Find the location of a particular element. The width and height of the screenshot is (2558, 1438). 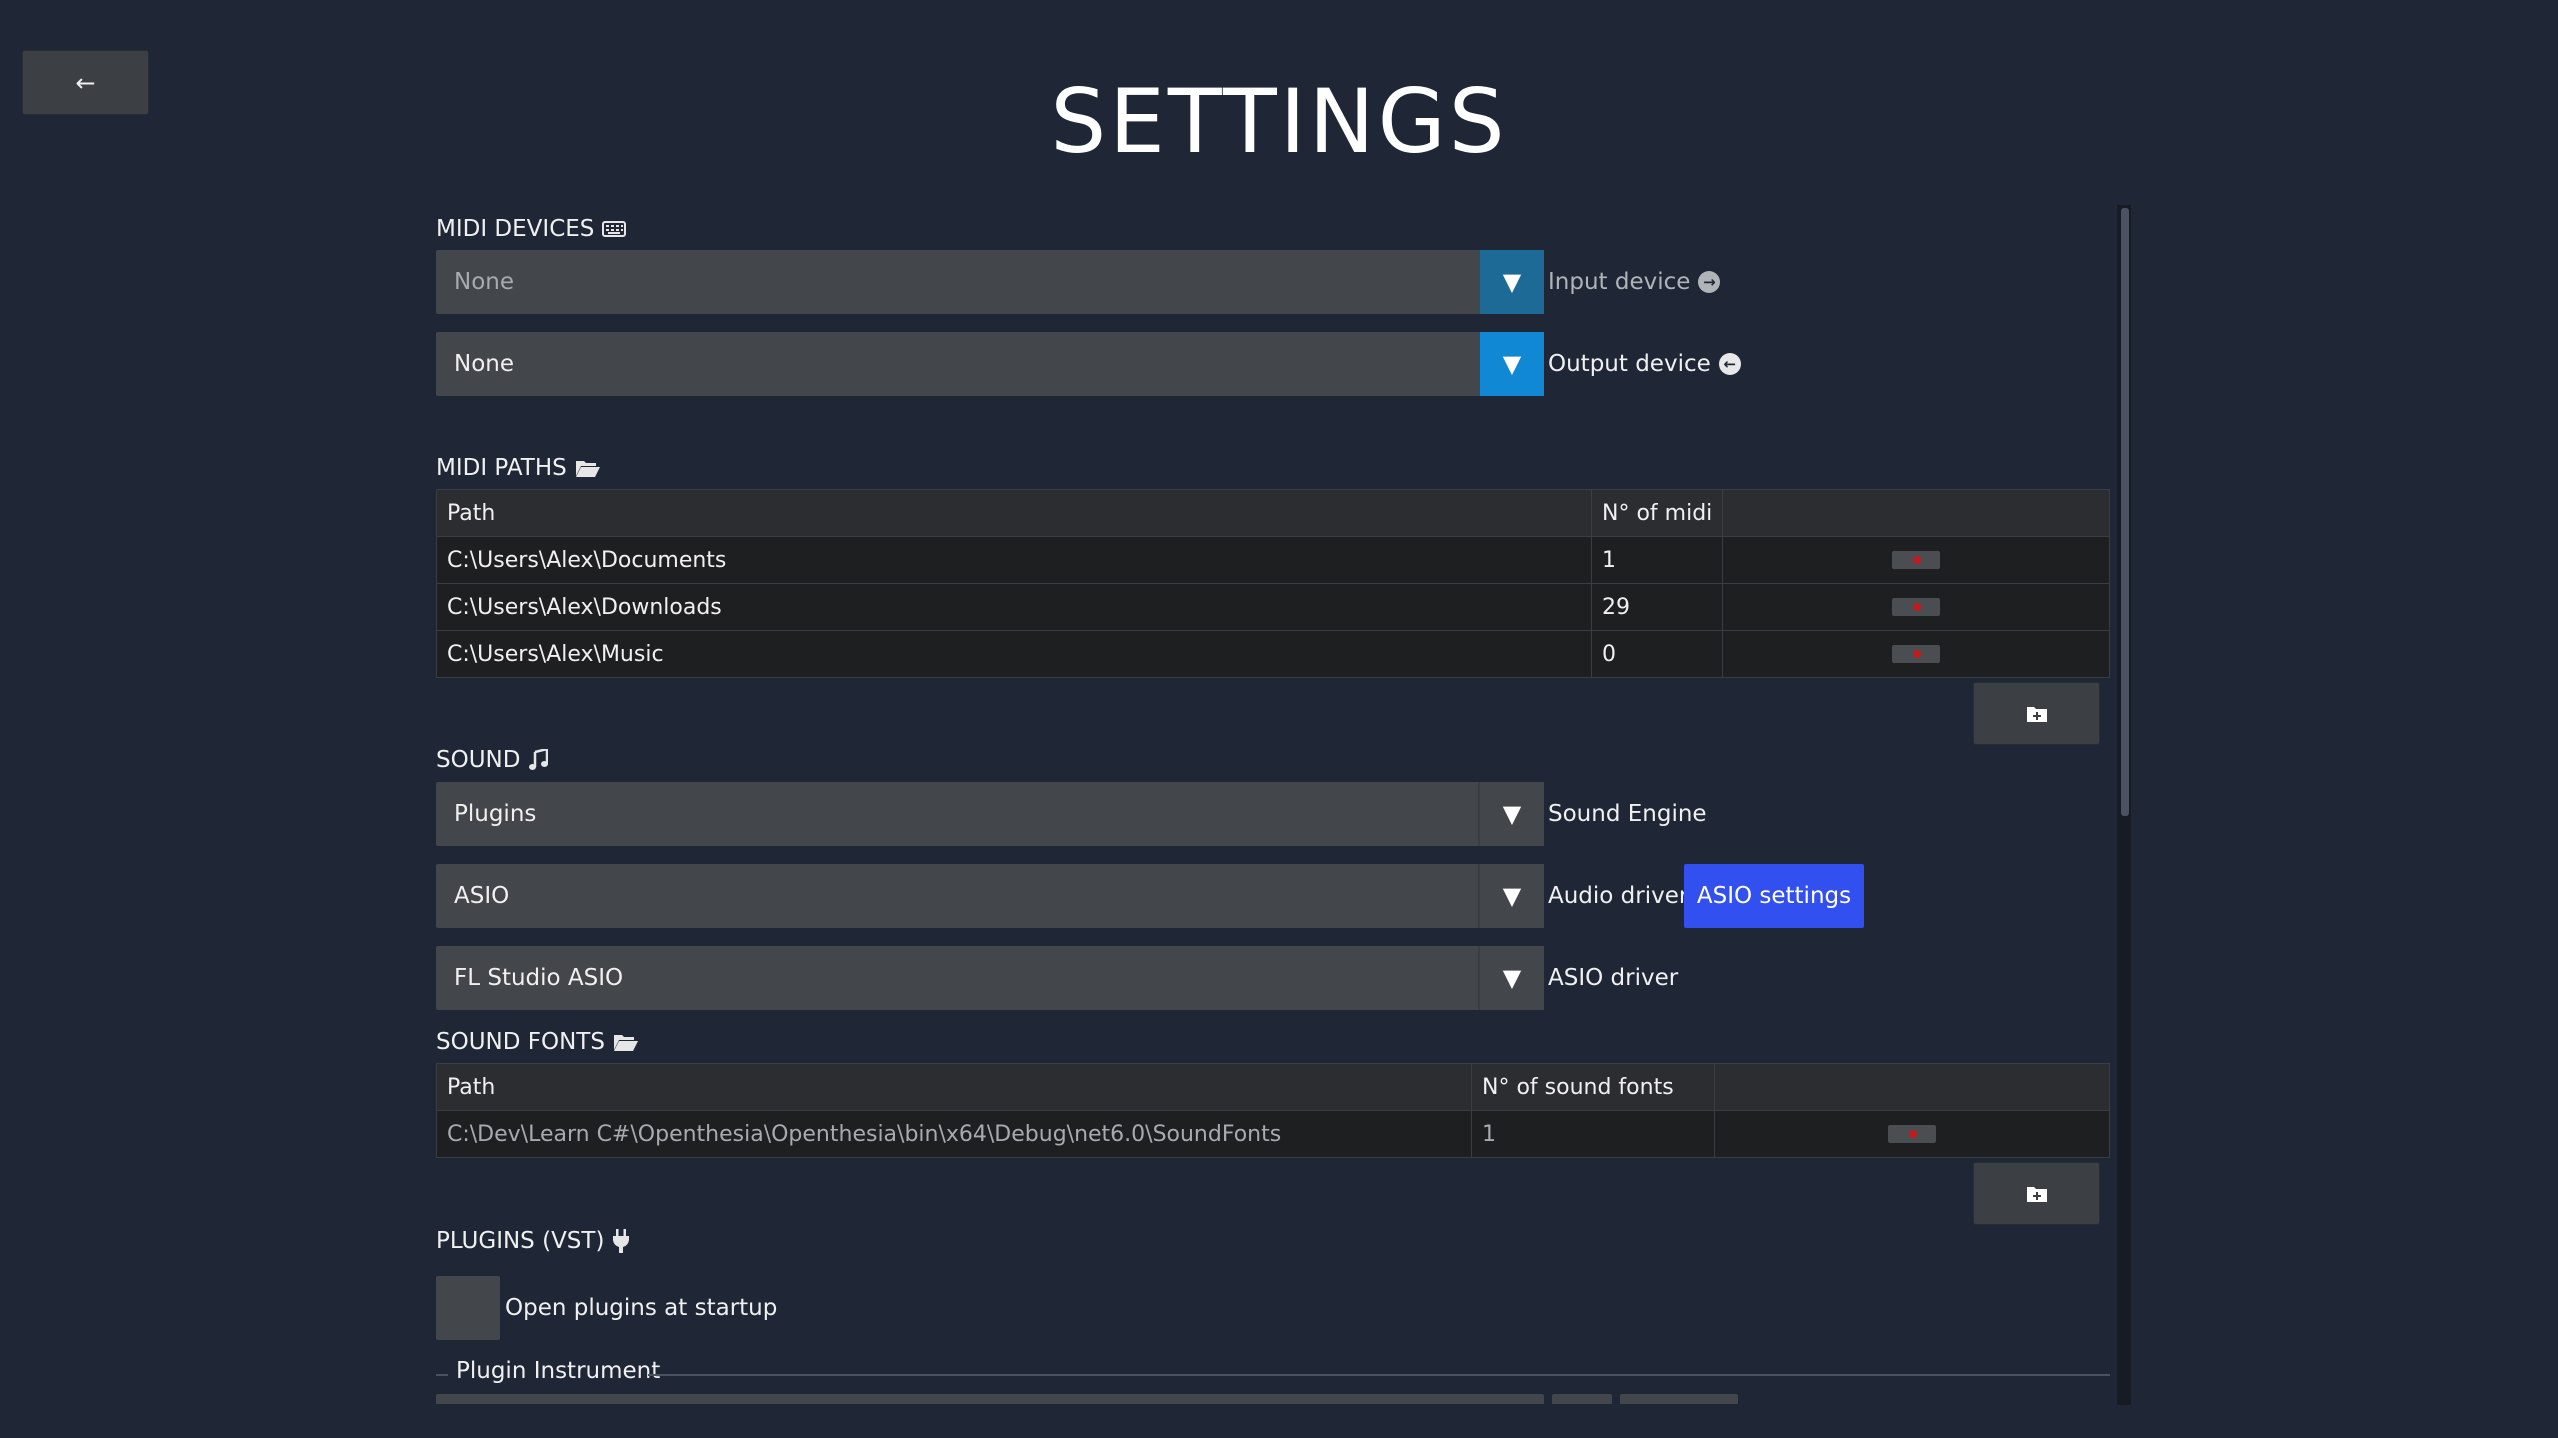

plugins-heading: PLUGINS (VST) is located at coordinates (533, 1241).